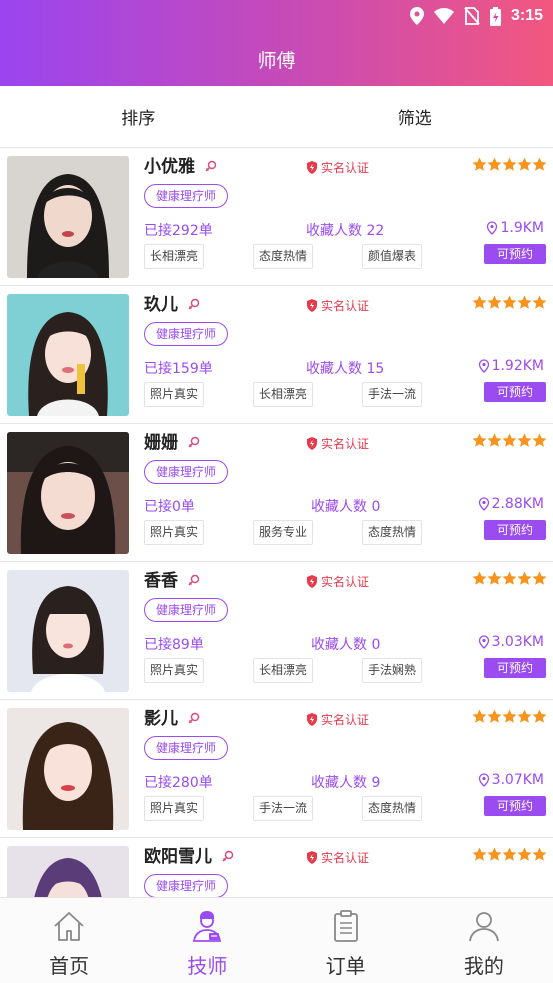 This screenshot has height=983, width=553. I want to click on tab-profile: 我的, so click(484, 940).